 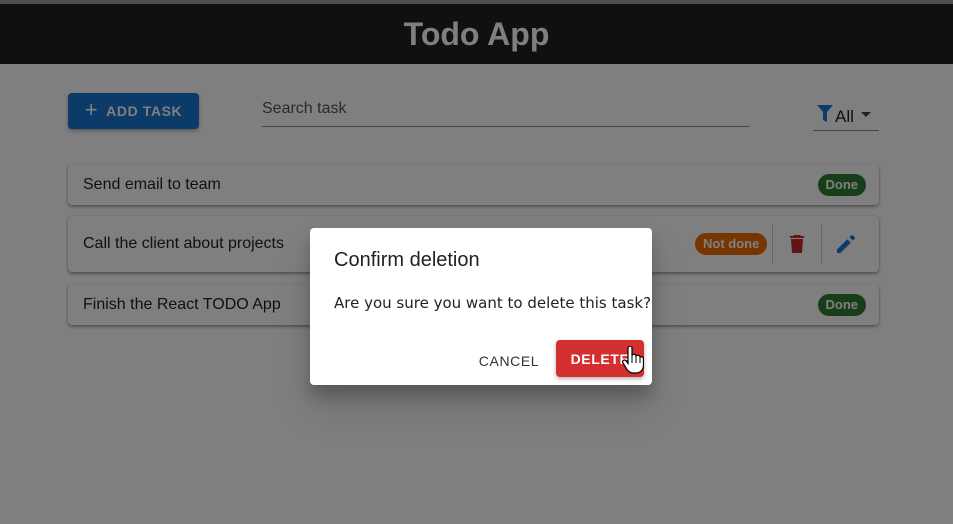 What do you see at coordinates (633, 362) in the screenshot?
I see `hand-cursor-icon` at bounding box center [633, 362].